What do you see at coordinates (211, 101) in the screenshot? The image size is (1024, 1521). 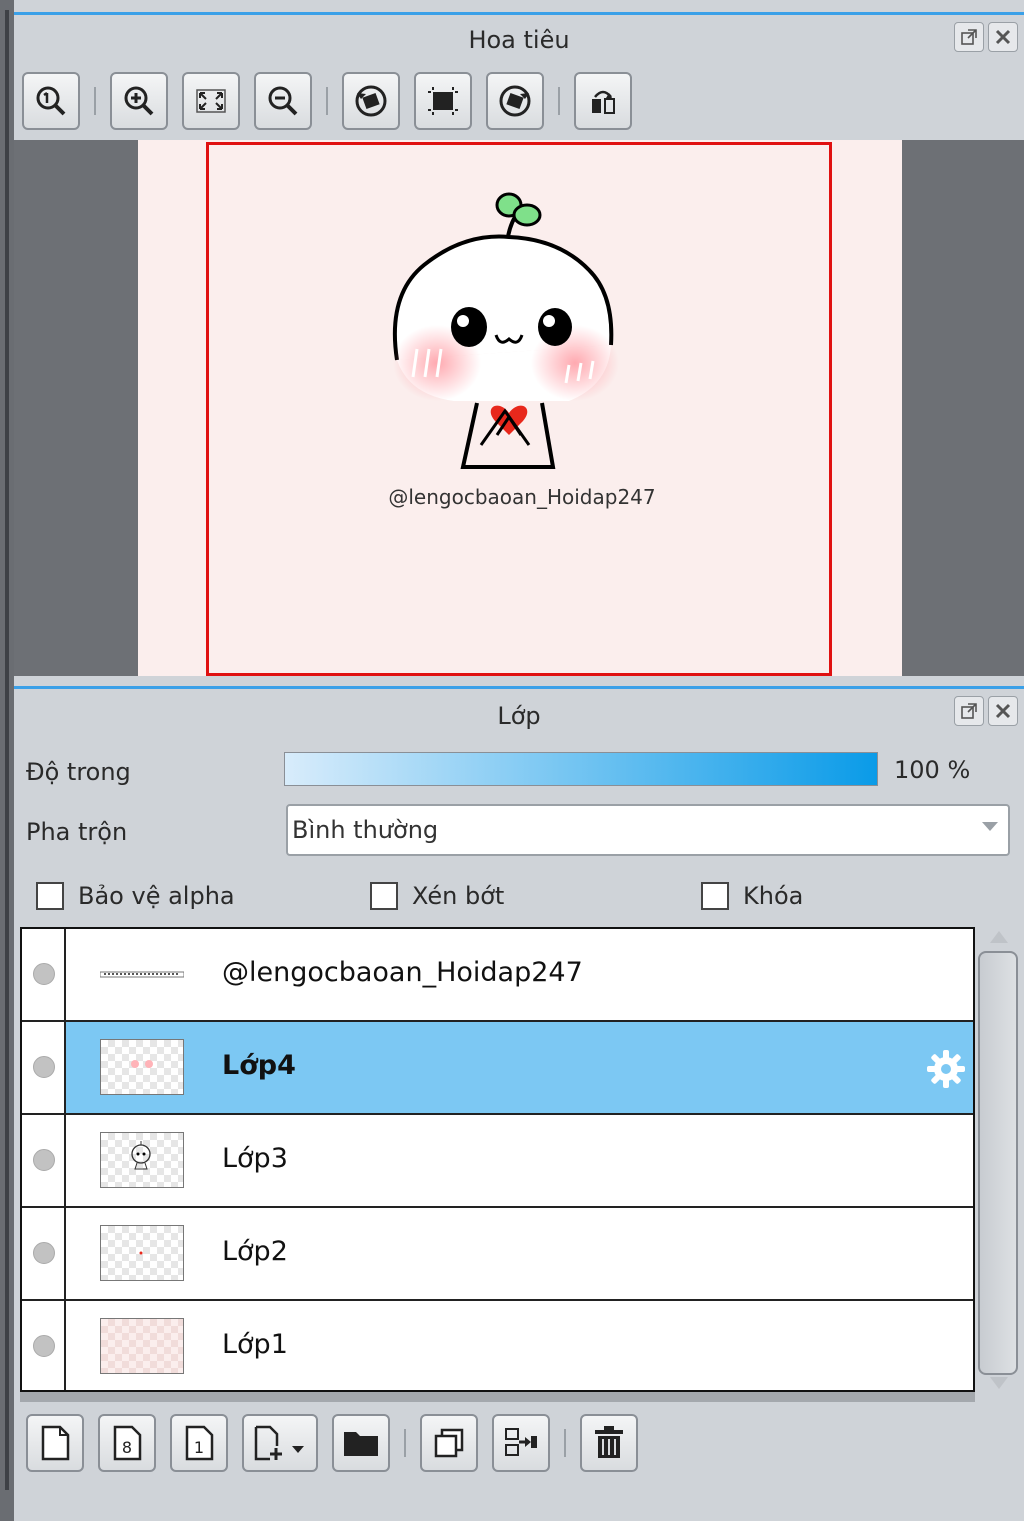 I see `fit-screen-icon` at bounding box center [211, 101].